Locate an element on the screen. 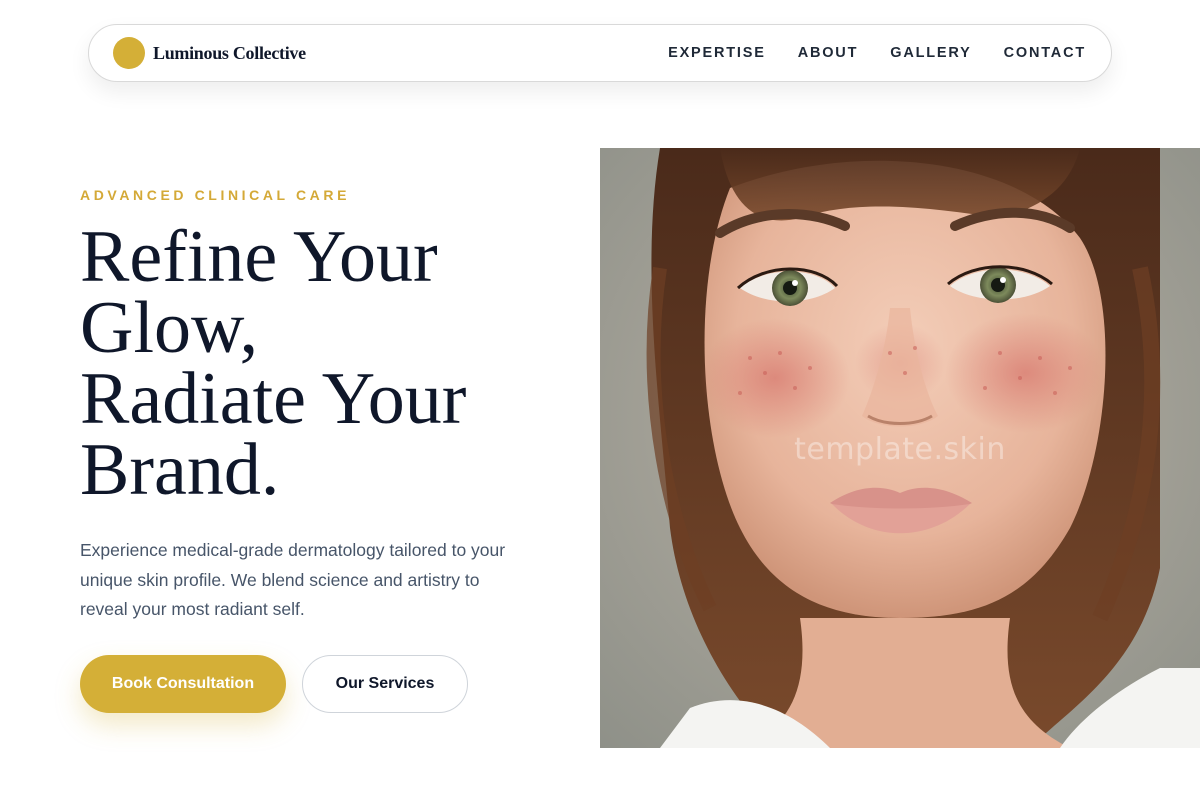  headline-line: Radiate Your is located at coordinates (273, 399).